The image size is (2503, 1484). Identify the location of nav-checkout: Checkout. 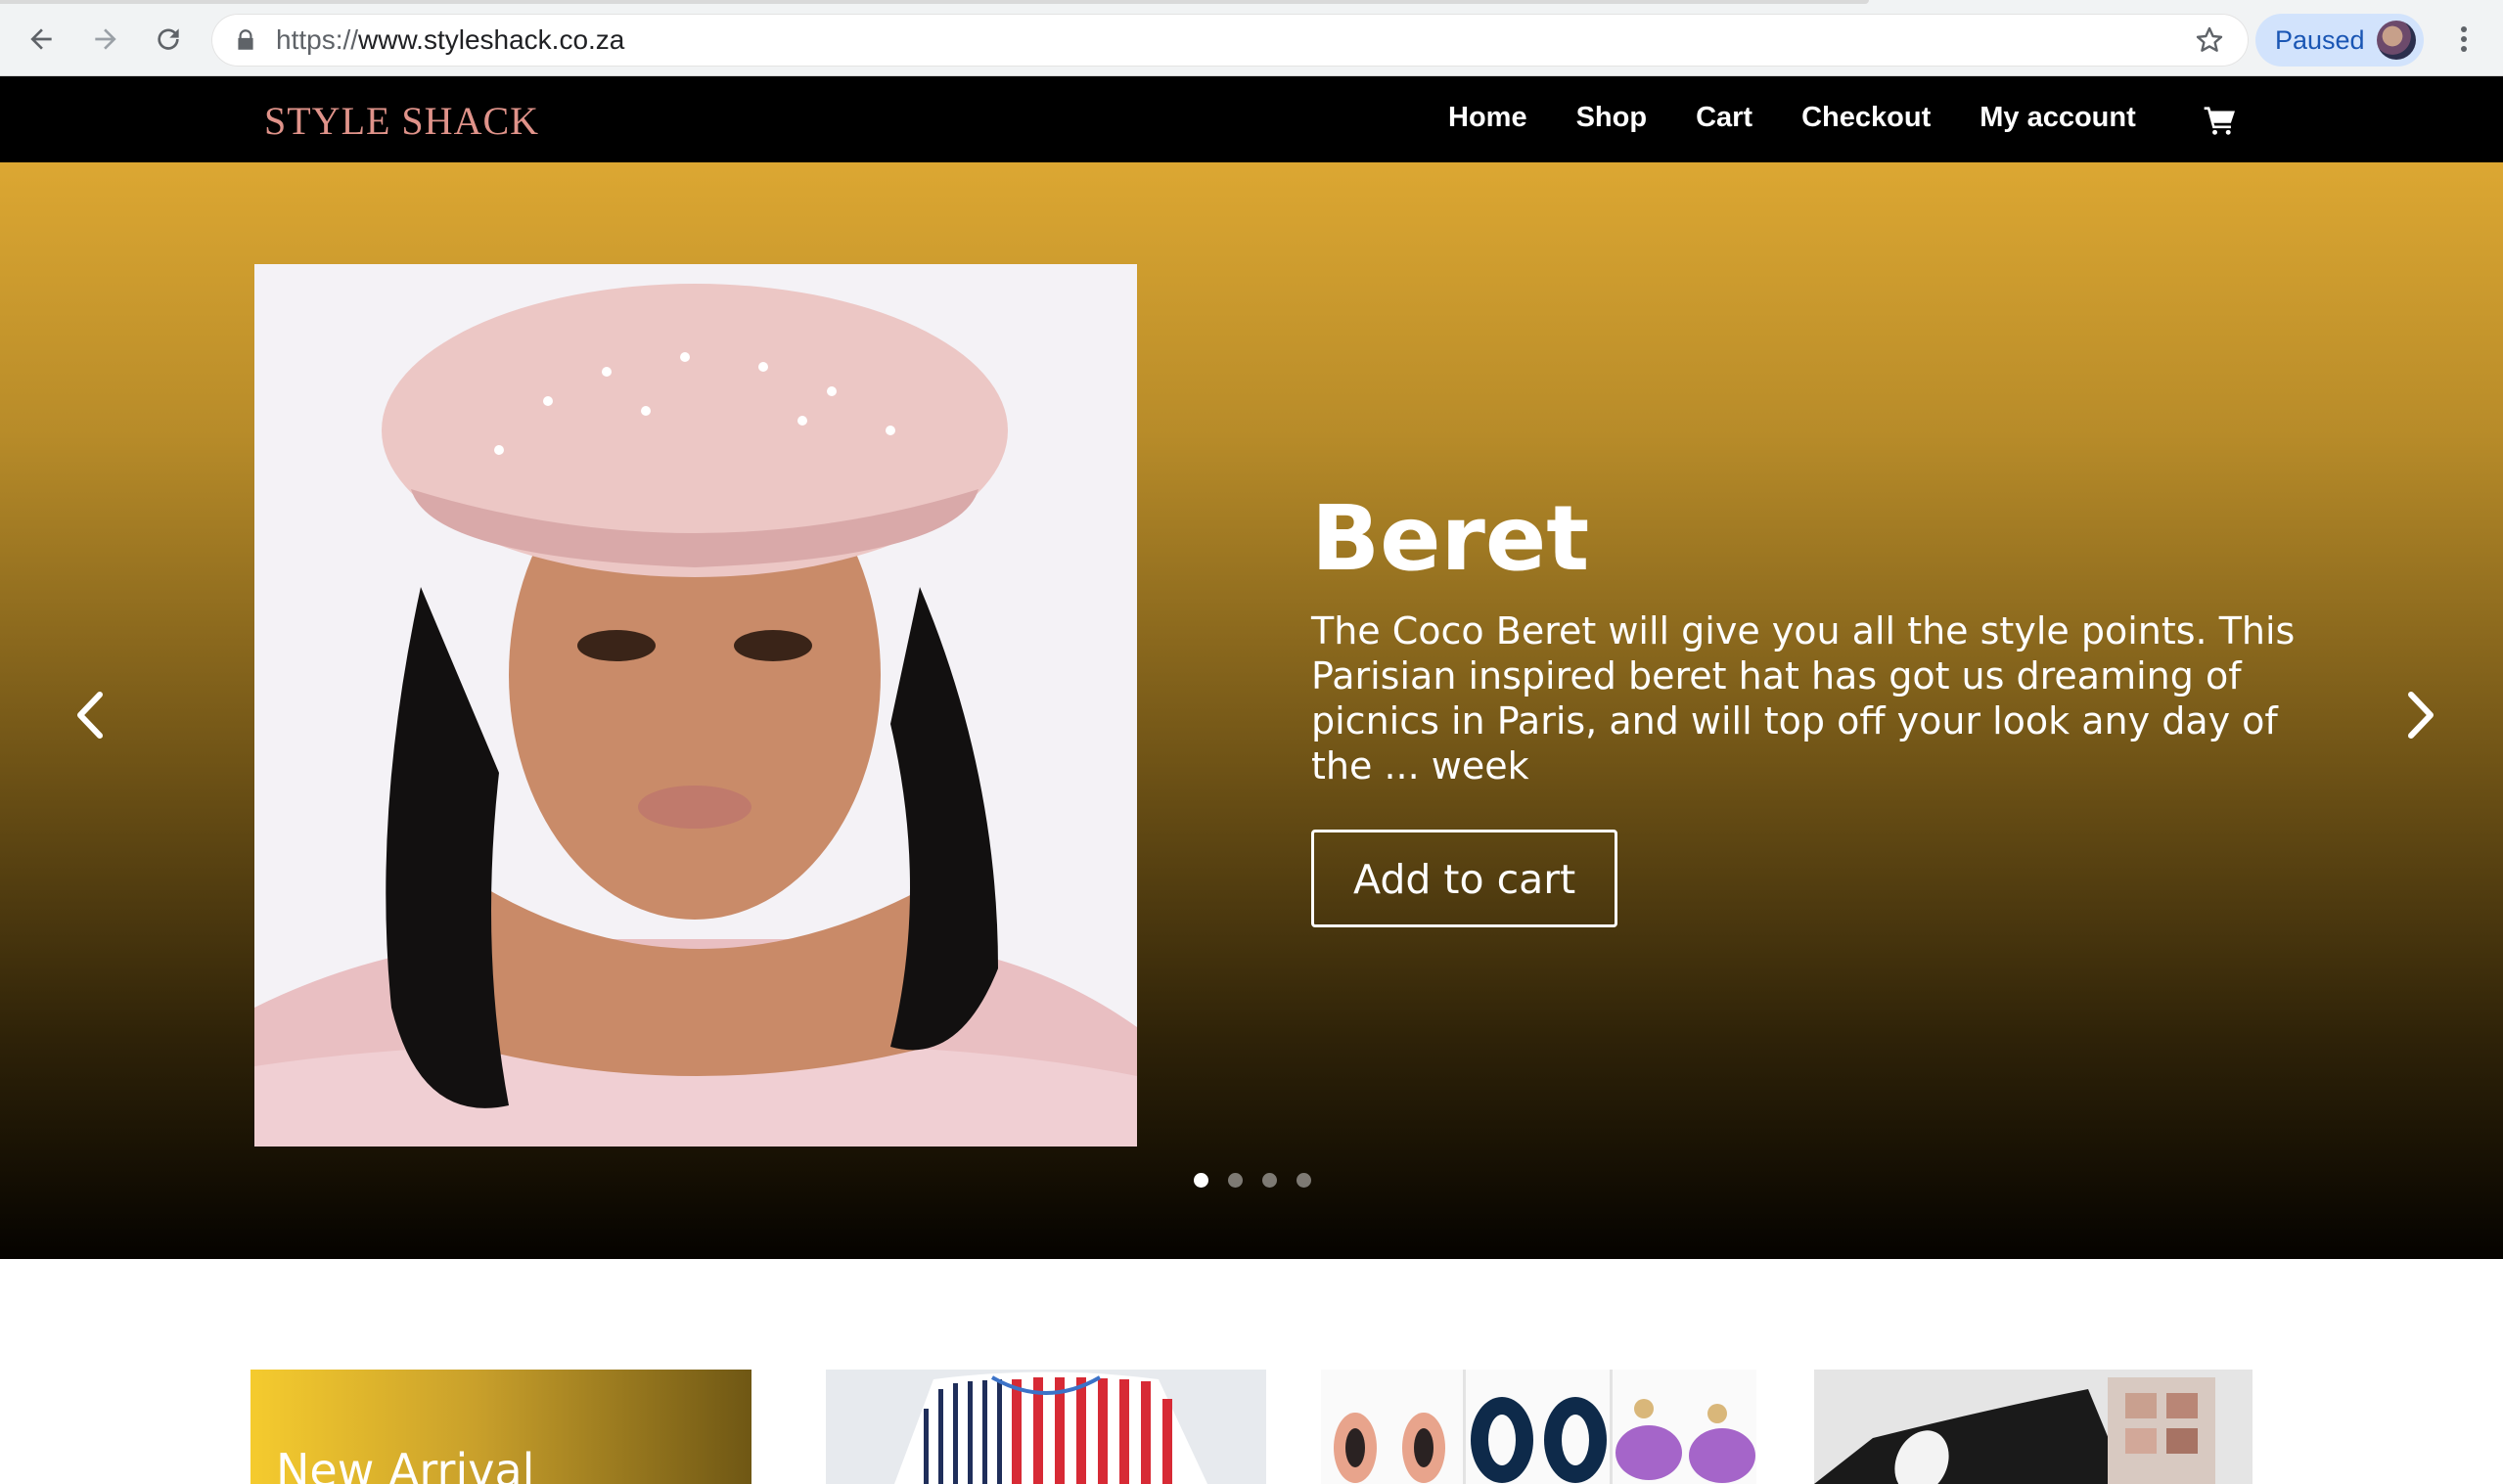
(1866, 118).